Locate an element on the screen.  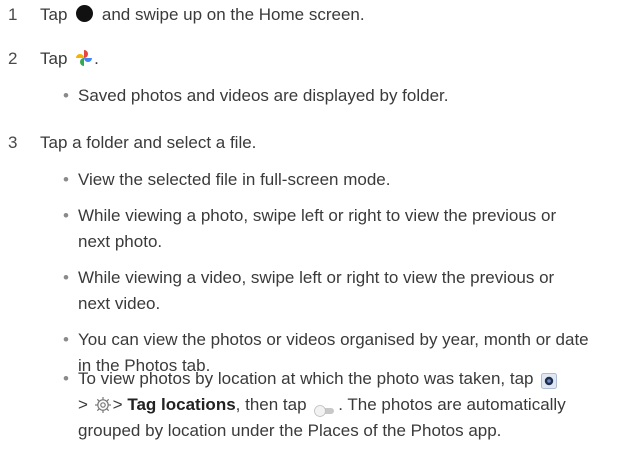
step-number: 2 is located at coordinates (13, 58).